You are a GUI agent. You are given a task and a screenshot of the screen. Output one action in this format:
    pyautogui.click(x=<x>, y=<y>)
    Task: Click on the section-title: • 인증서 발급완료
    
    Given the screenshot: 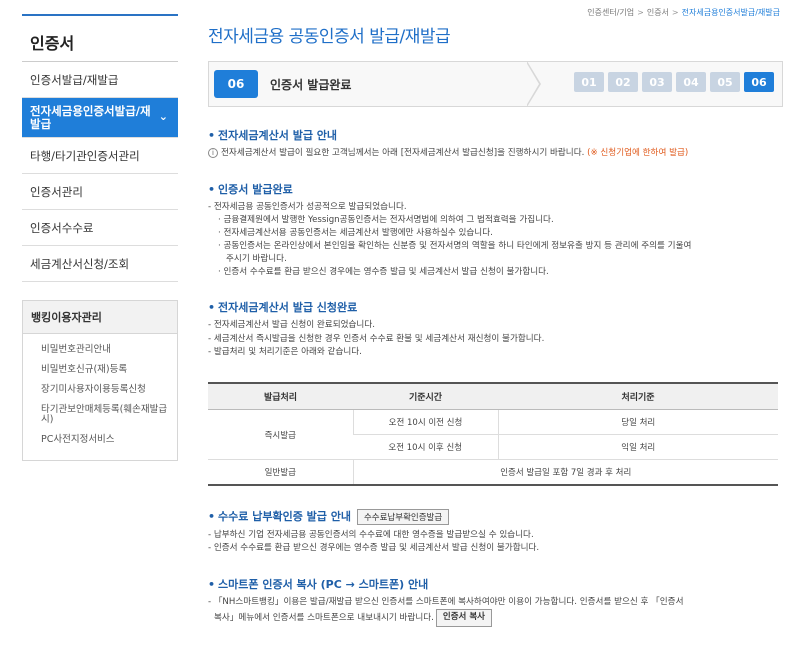 What is the action you would take?
    pyautogui.click(x=250, y=189)
    